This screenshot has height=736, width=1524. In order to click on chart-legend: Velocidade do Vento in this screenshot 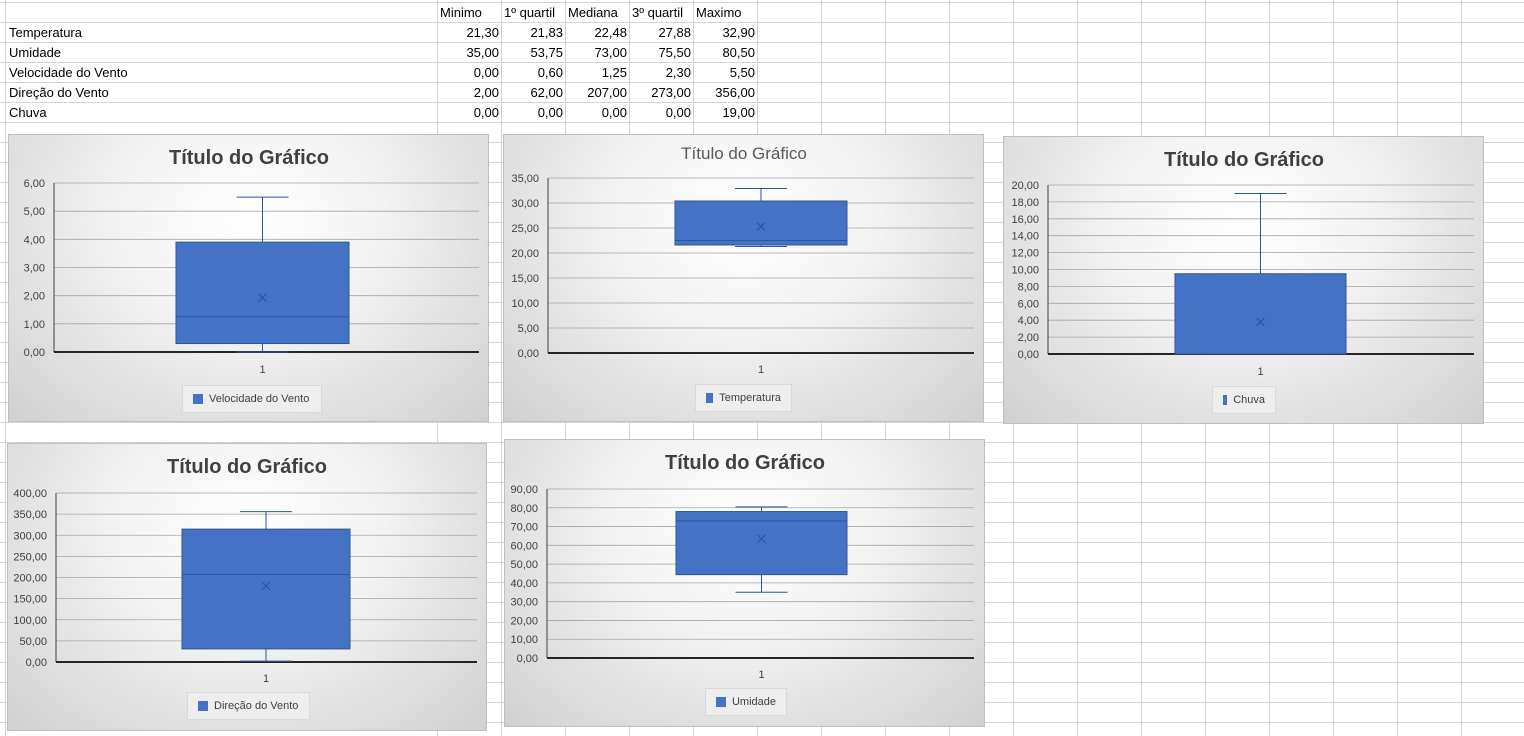, I will do `click(252, 399)`.